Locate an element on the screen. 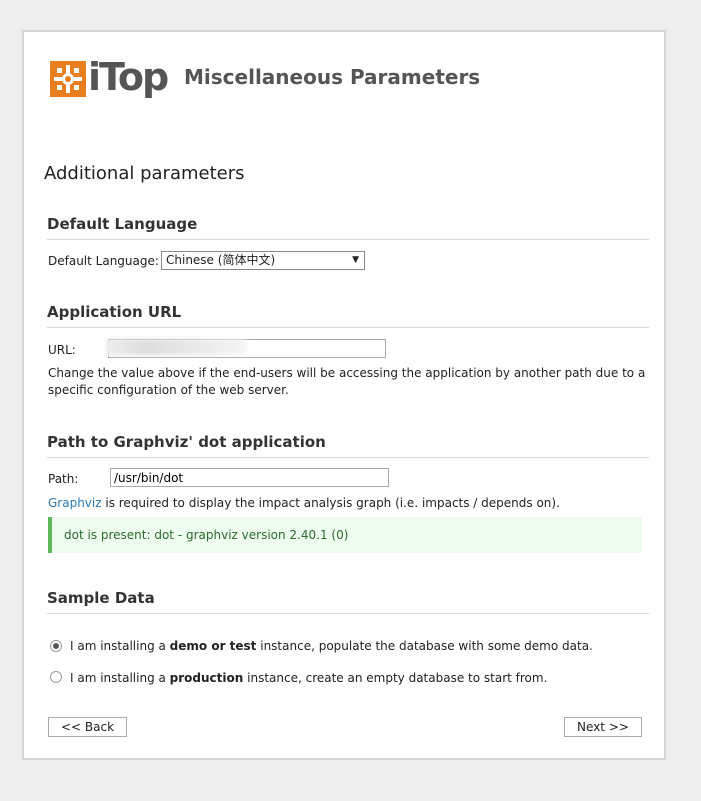  itop-logo-icon is located at coordinates (68, 79).